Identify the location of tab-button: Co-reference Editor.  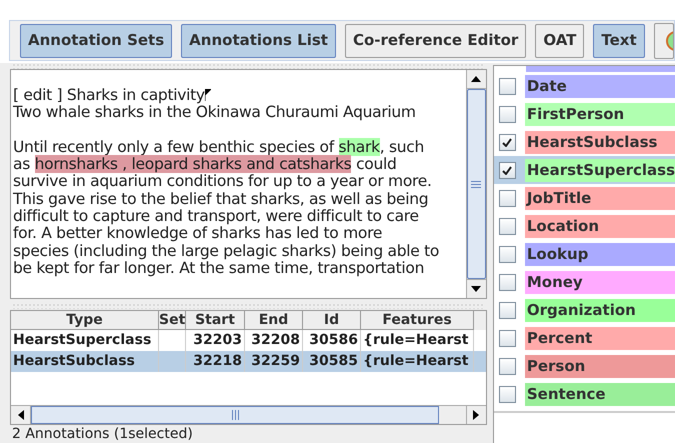
(435, 41).